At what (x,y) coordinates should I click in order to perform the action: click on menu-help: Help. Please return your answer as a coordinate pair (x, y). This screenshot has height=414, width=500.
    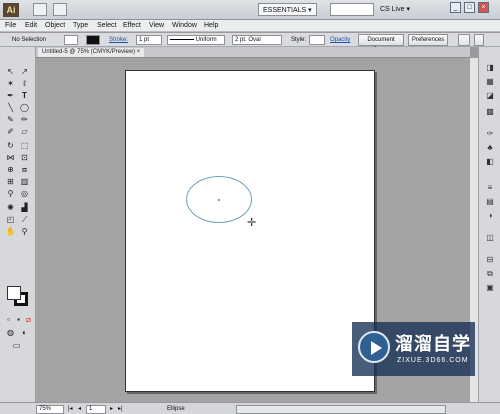
    Looking at the image, I should click on (211, 26).